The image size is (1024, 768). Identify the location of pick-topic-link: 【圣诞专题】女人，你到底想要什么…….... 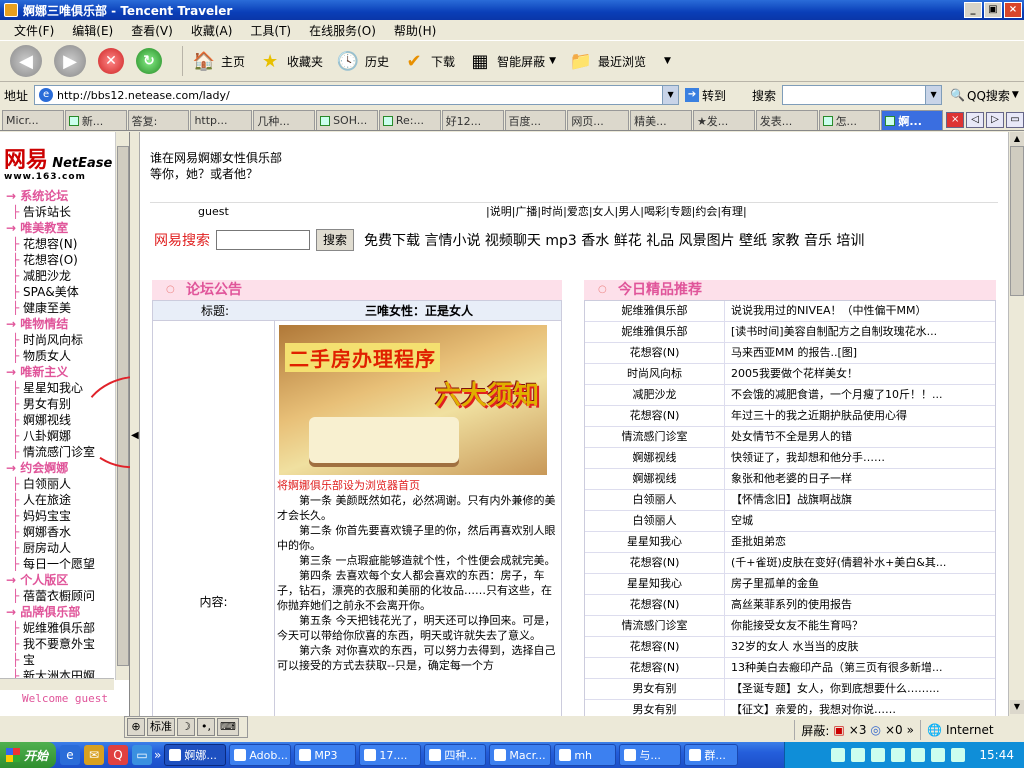
(860, 689).